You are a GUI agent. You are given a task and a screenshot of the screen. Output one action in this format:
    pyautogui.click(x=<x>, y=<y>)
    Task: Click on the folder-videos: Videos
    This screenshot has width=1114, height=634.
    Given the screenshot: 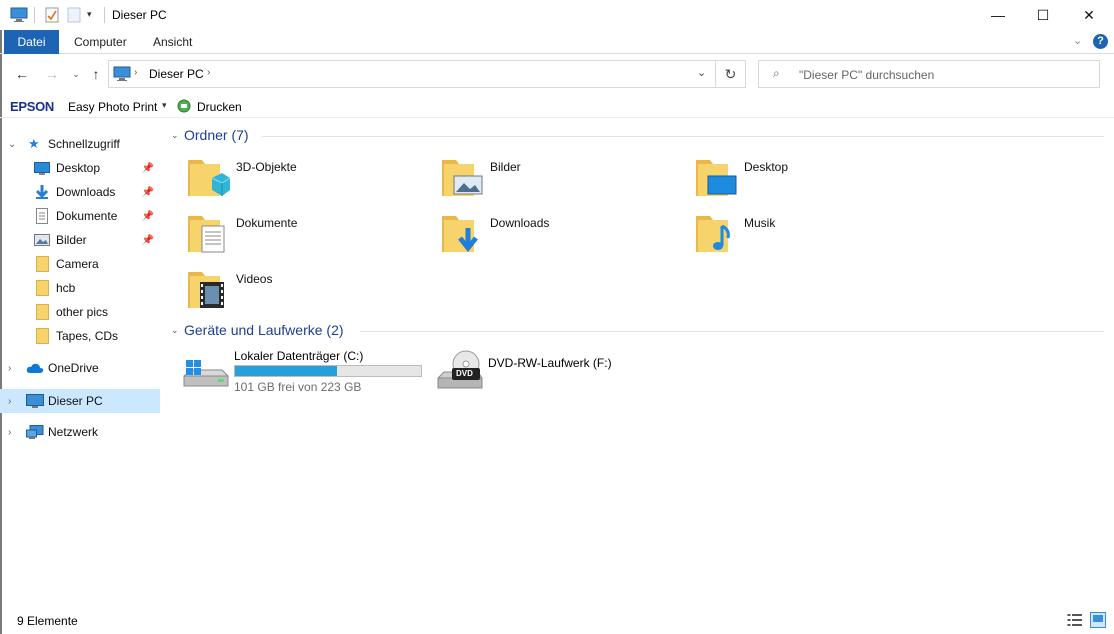 What is the action you would take?
    pyautogui.click(x=309, y=290)
    